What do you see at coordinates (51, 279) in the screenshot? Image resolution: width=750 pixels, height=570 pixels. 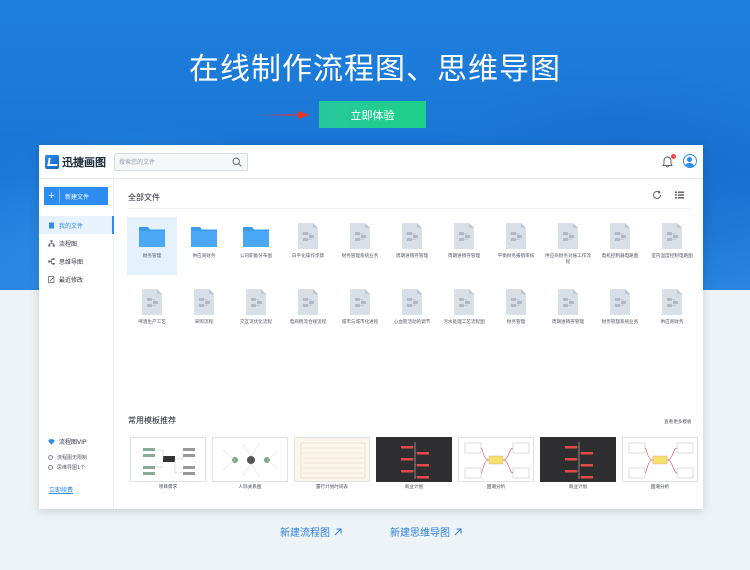 I see `edit-icon` at bounding box center [51, 279].